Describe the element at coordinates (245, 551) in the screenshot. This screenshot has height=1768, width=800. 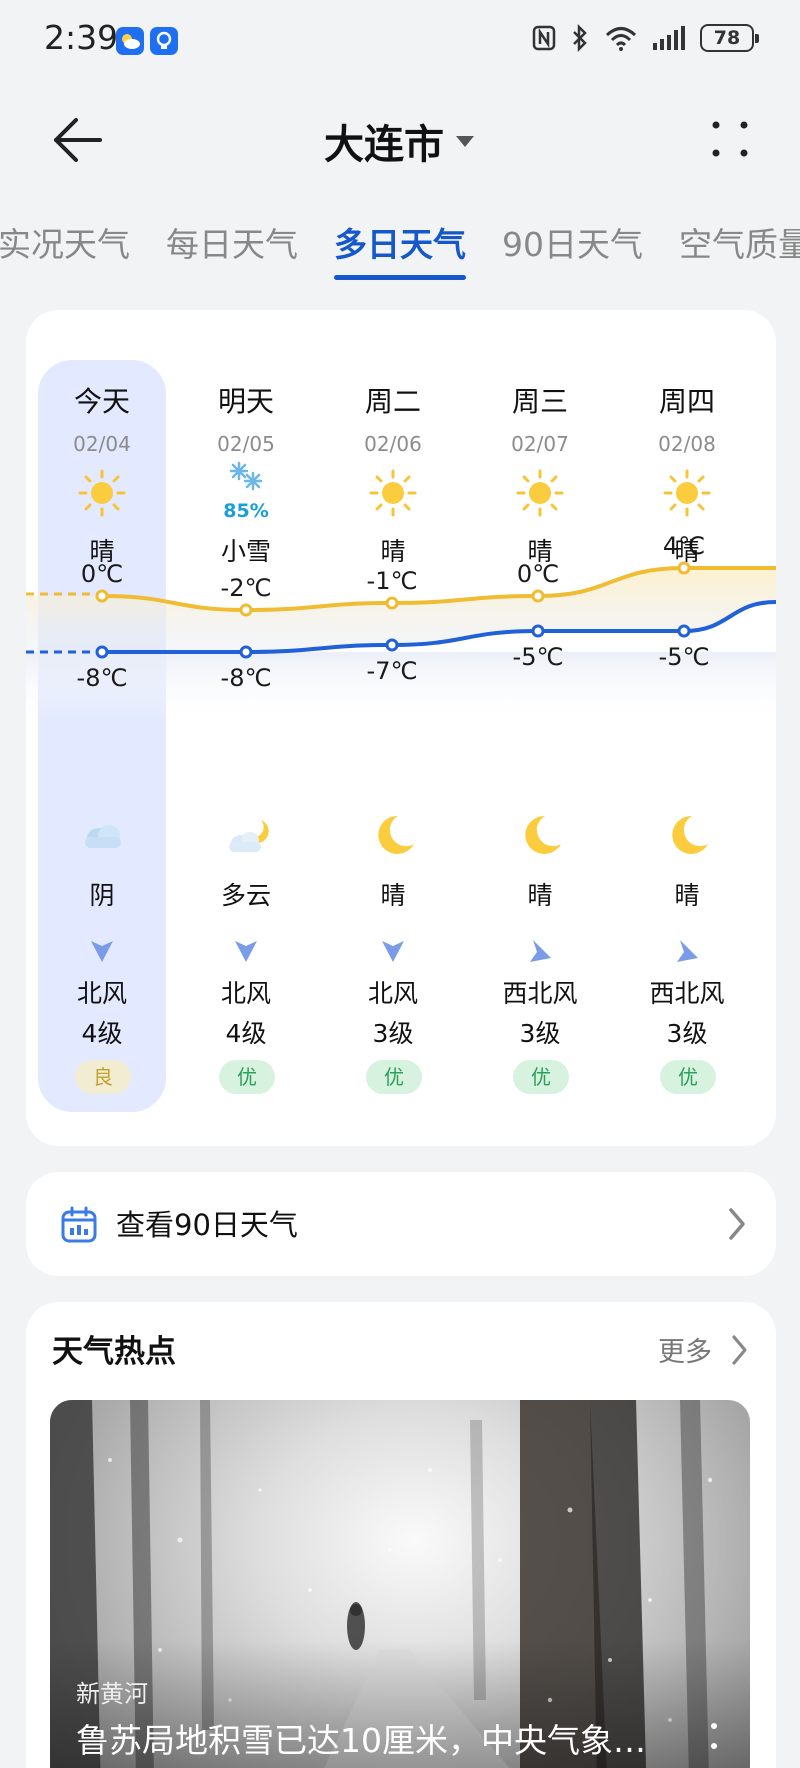
I see `day-condition: 小雪` at that location.